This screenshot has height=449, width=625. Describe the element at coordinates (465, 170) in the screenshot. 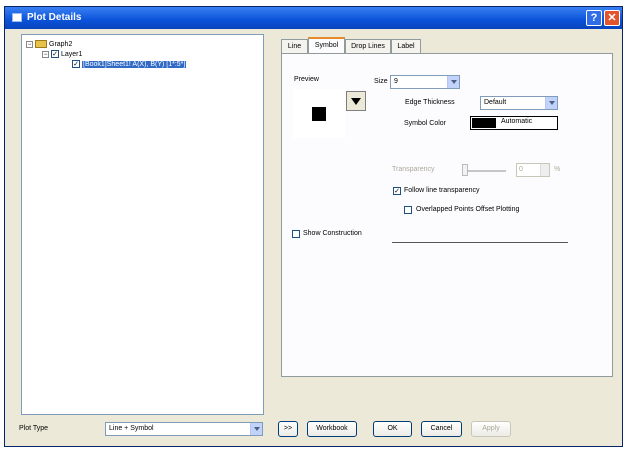

I see `transparency-slider` at that location.